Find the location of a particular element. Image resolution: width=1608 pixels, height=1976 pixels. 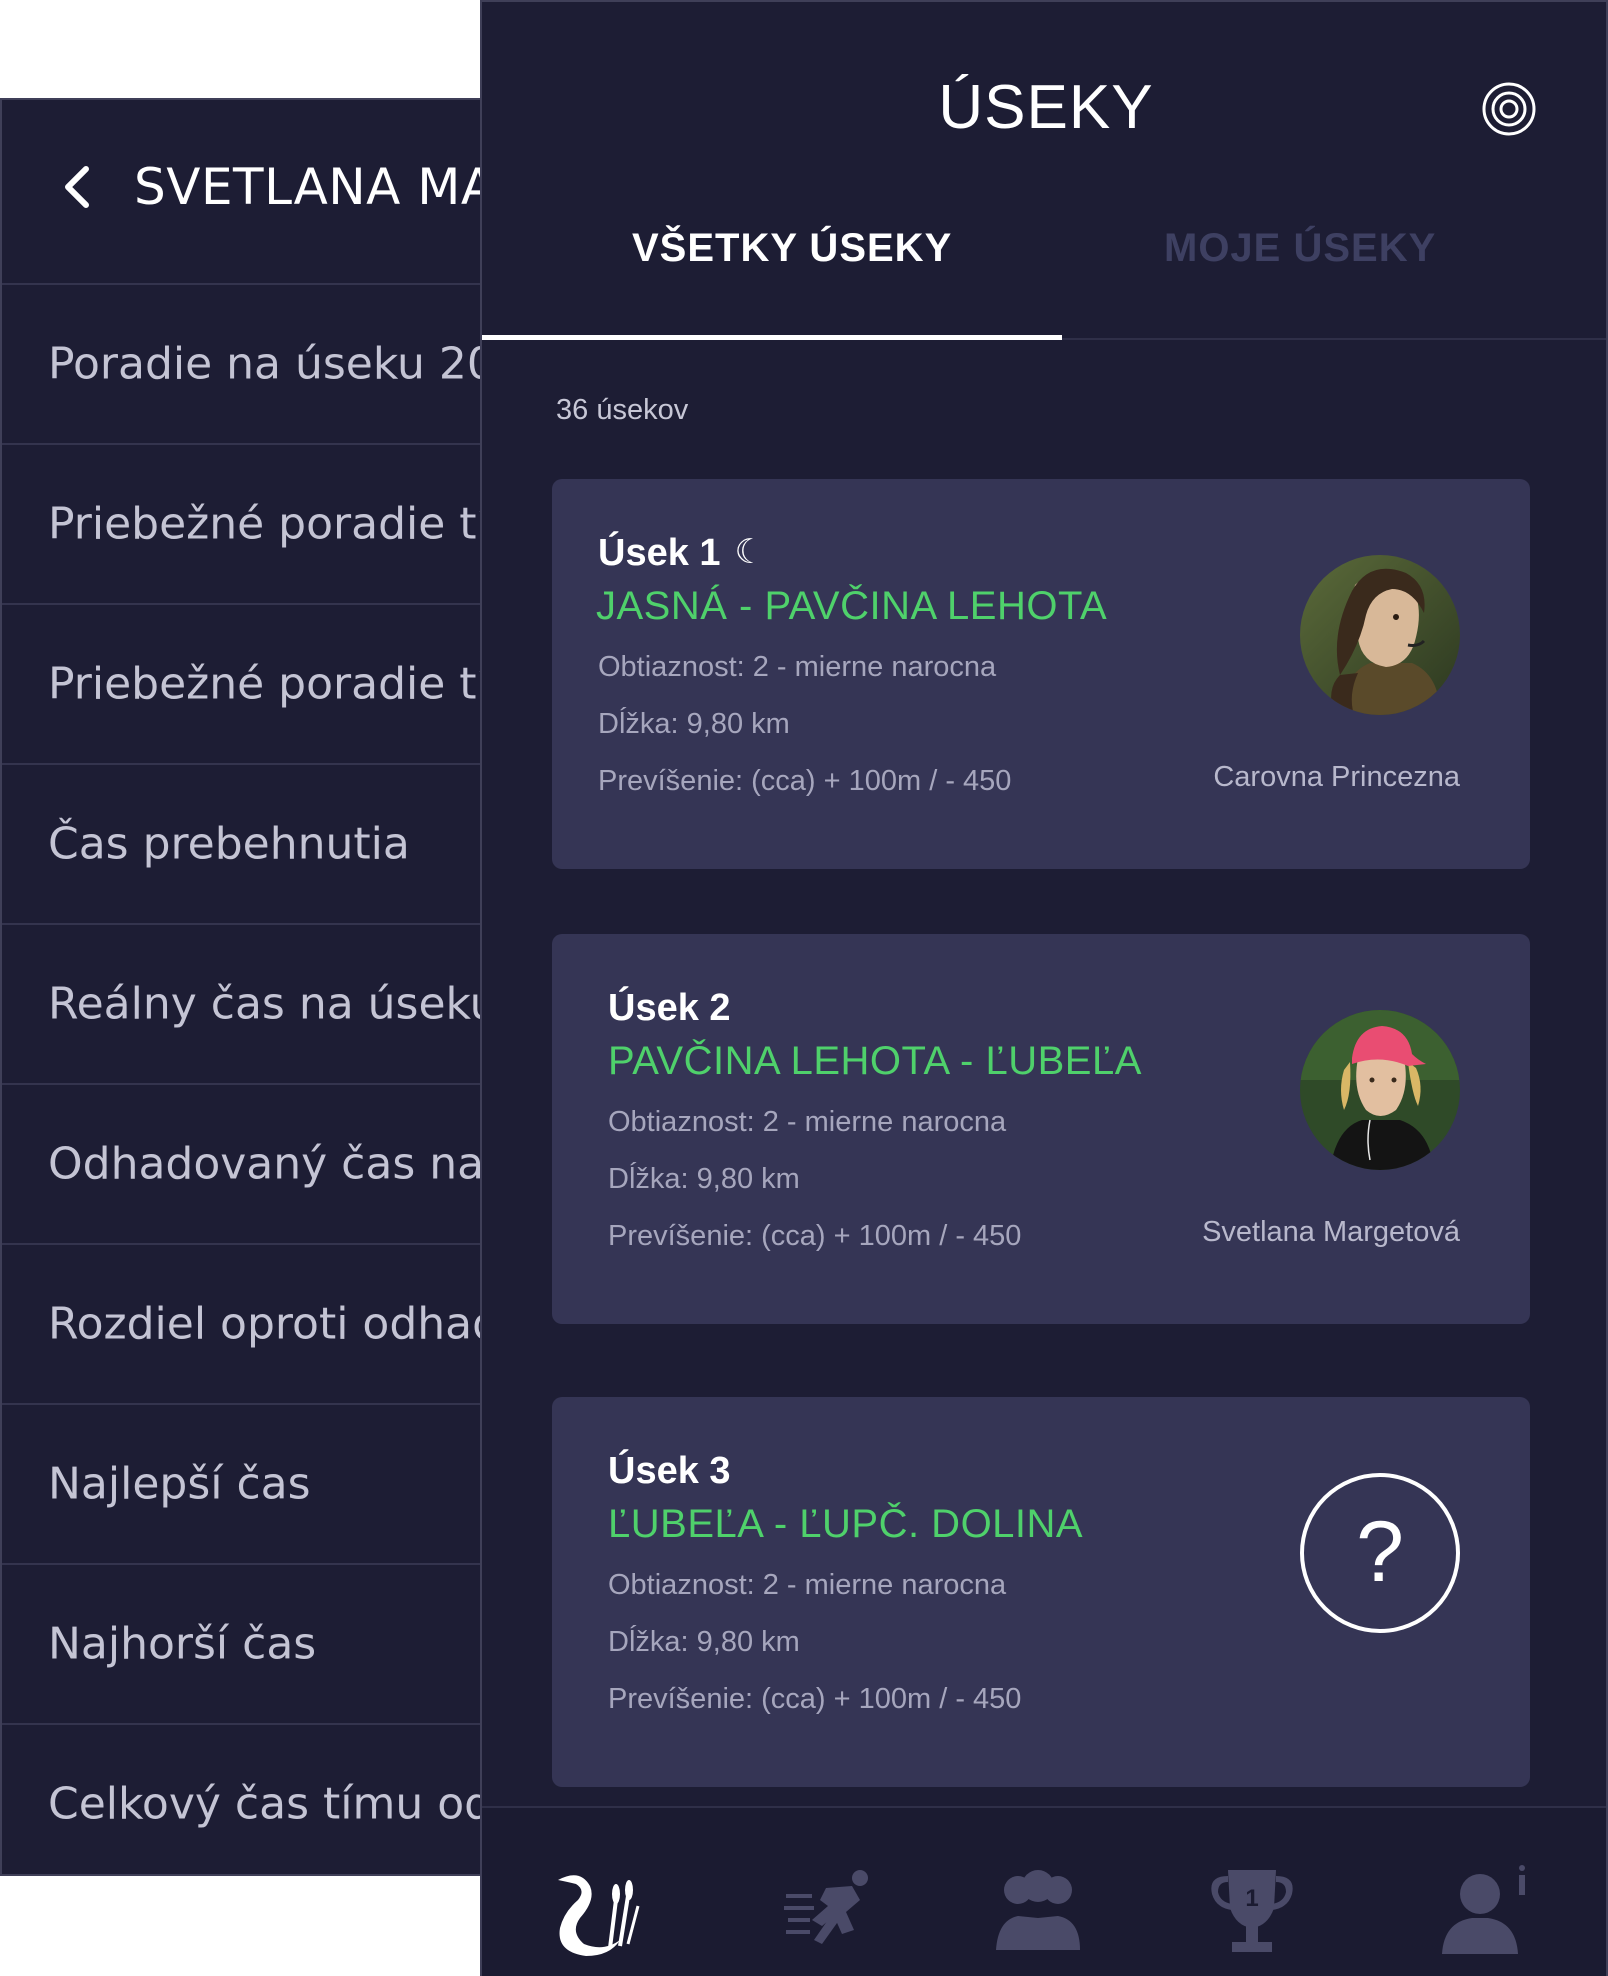

section-number: Úsek 2 is located at coordinates (669, 1008).